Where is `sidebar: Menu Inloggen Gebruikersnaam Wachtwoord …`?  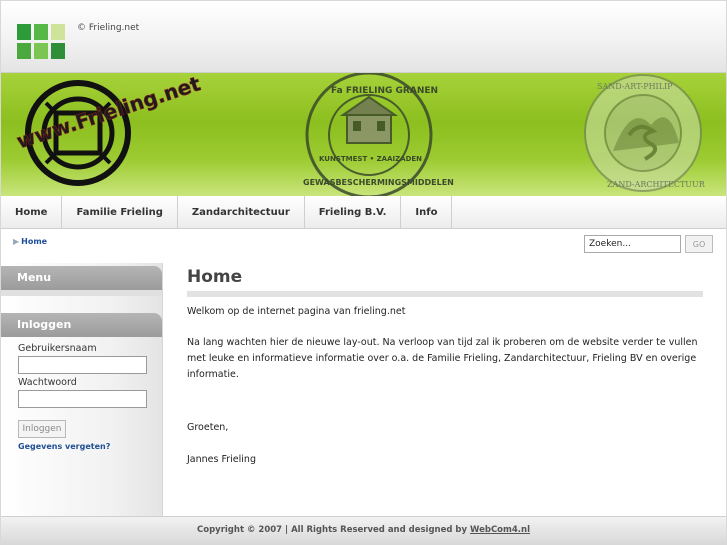 sidebar: Menu Inloggen Gebruikersnaam Wachtwoord … is located at coordinates (82, 389).